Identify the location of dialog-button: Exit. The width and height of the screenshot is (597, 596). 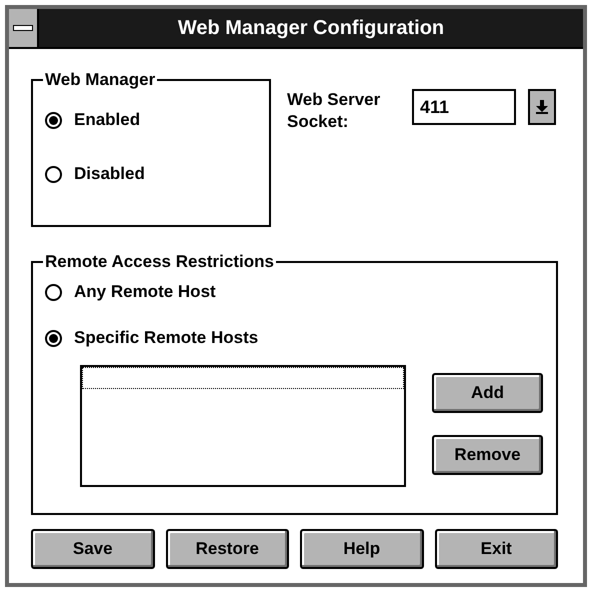
(496, 549).